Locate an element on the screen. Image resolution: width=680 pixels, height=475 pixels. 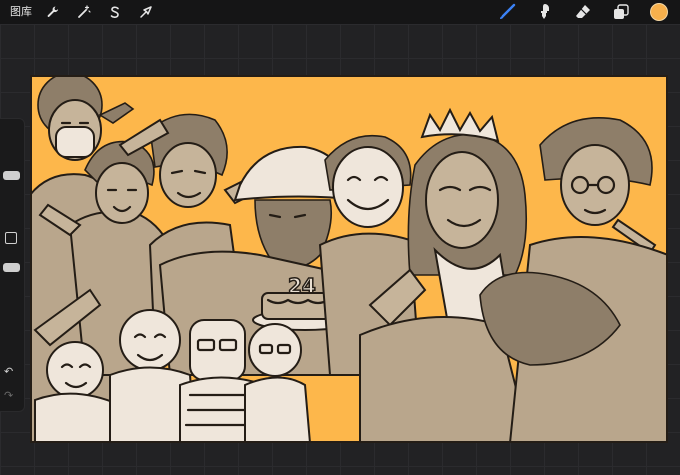
selection-s-icon is located at coordinates (115, 12).